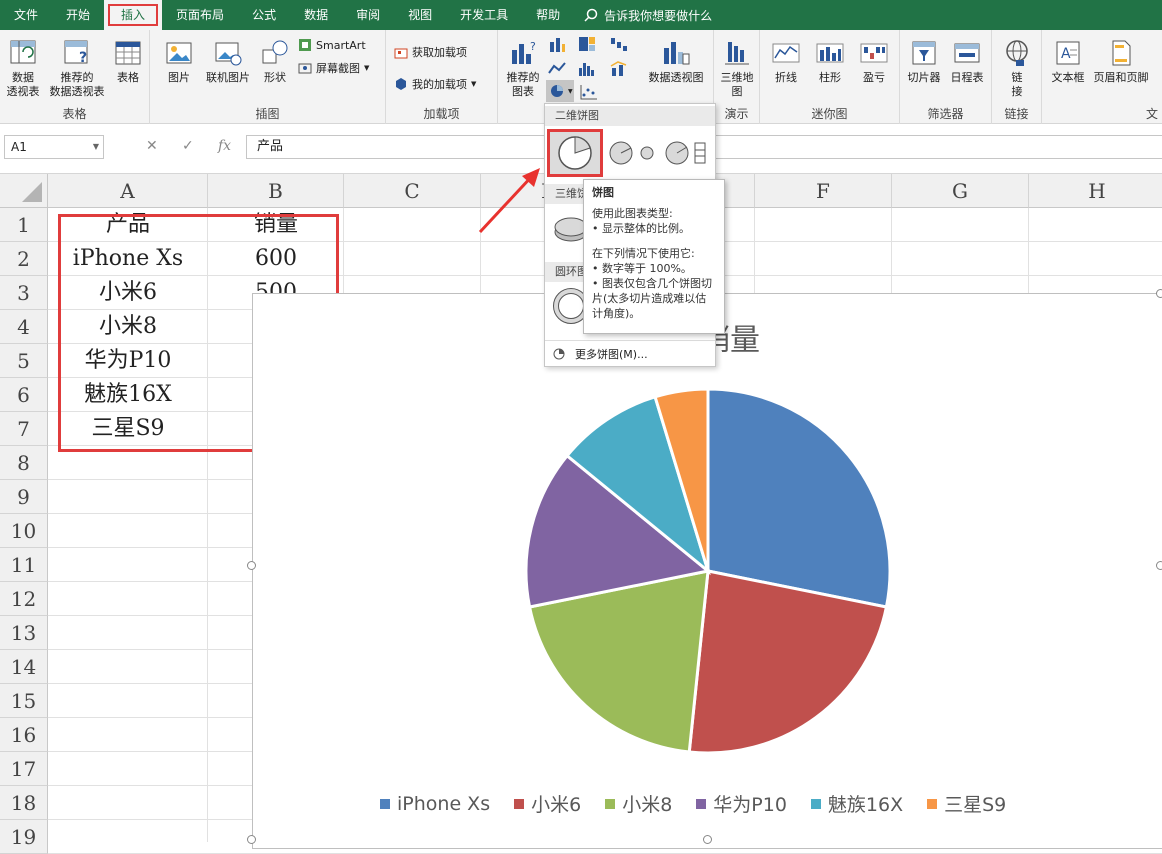  I want to click on row-header: 15, so click(24, 701).